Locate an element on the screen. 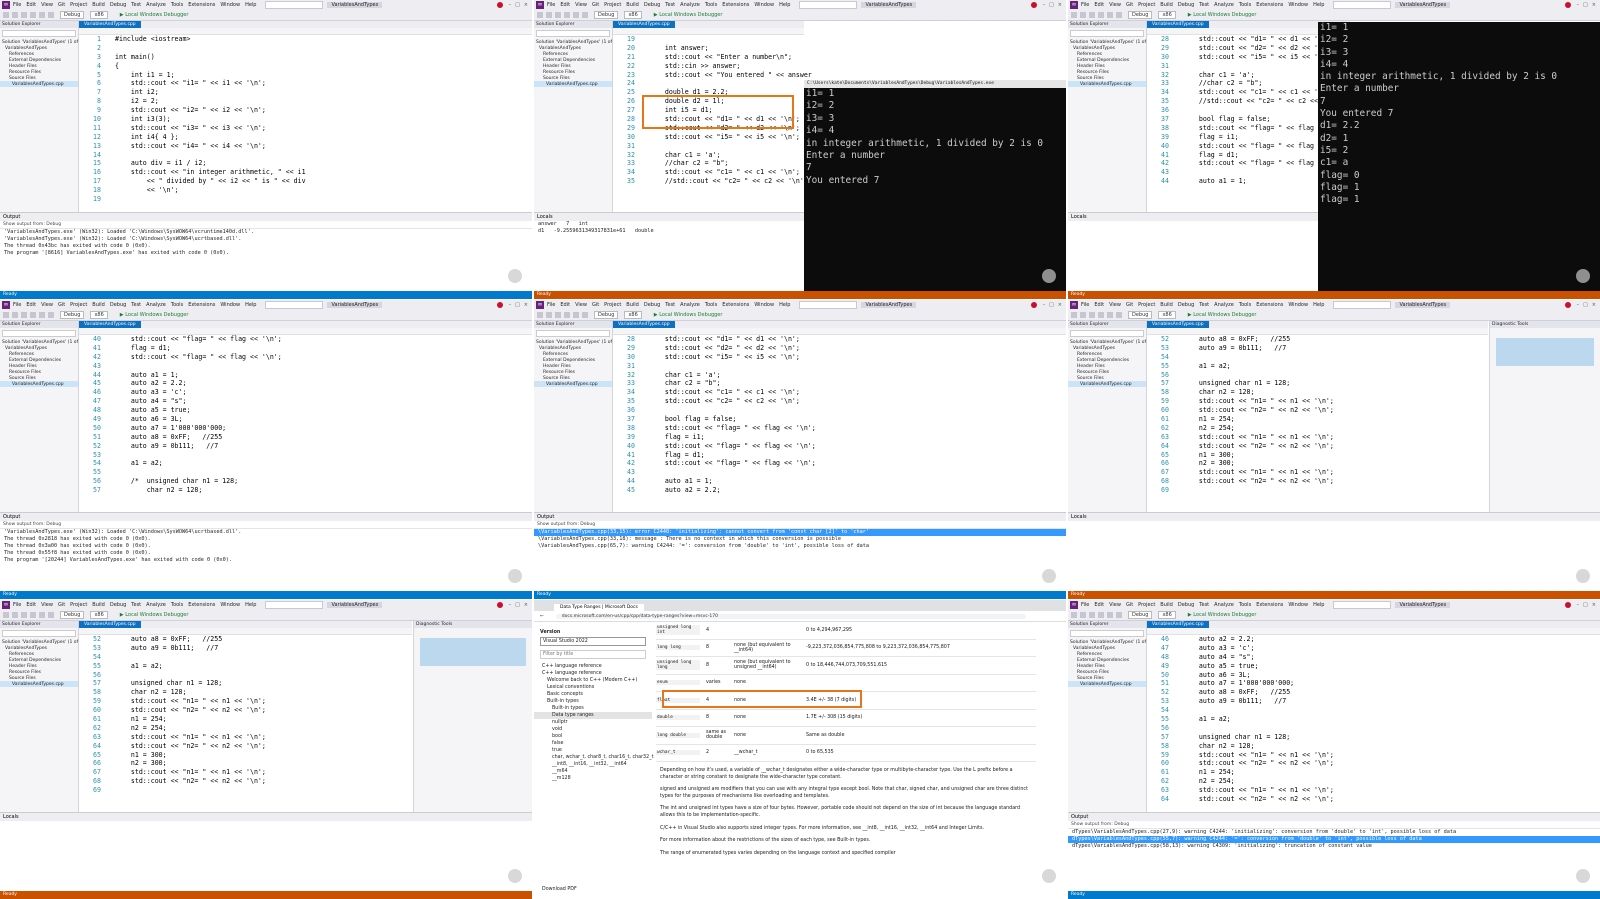 The height and width of the screenshot is (899, 1600). toc-filter-input: Filter by title is located at coordinates (593, 654).